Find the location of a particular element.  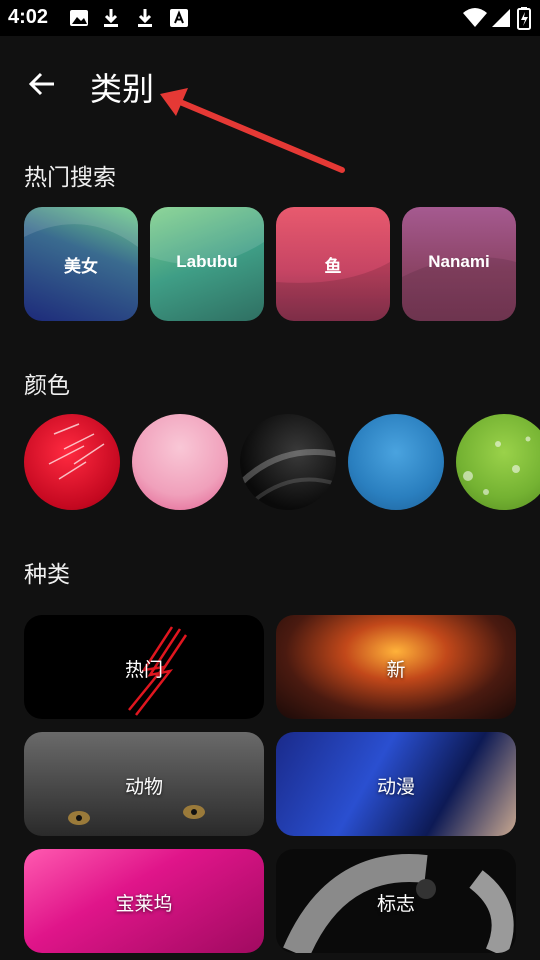

wifi-icon is located at coordinates (475, 18).